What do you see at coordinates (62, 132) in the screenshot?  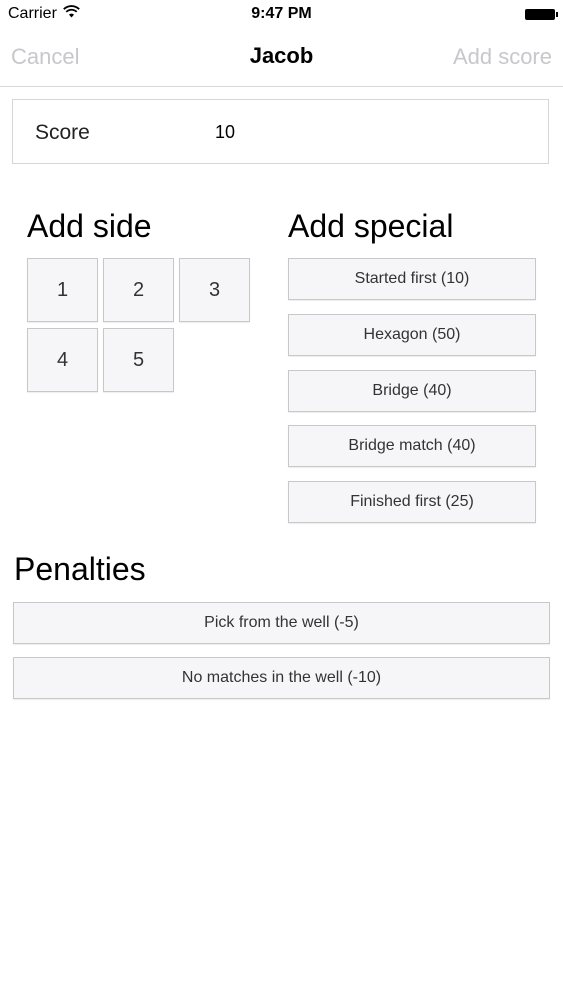 I see `score-label: Score` at bounding box center [62, 132].